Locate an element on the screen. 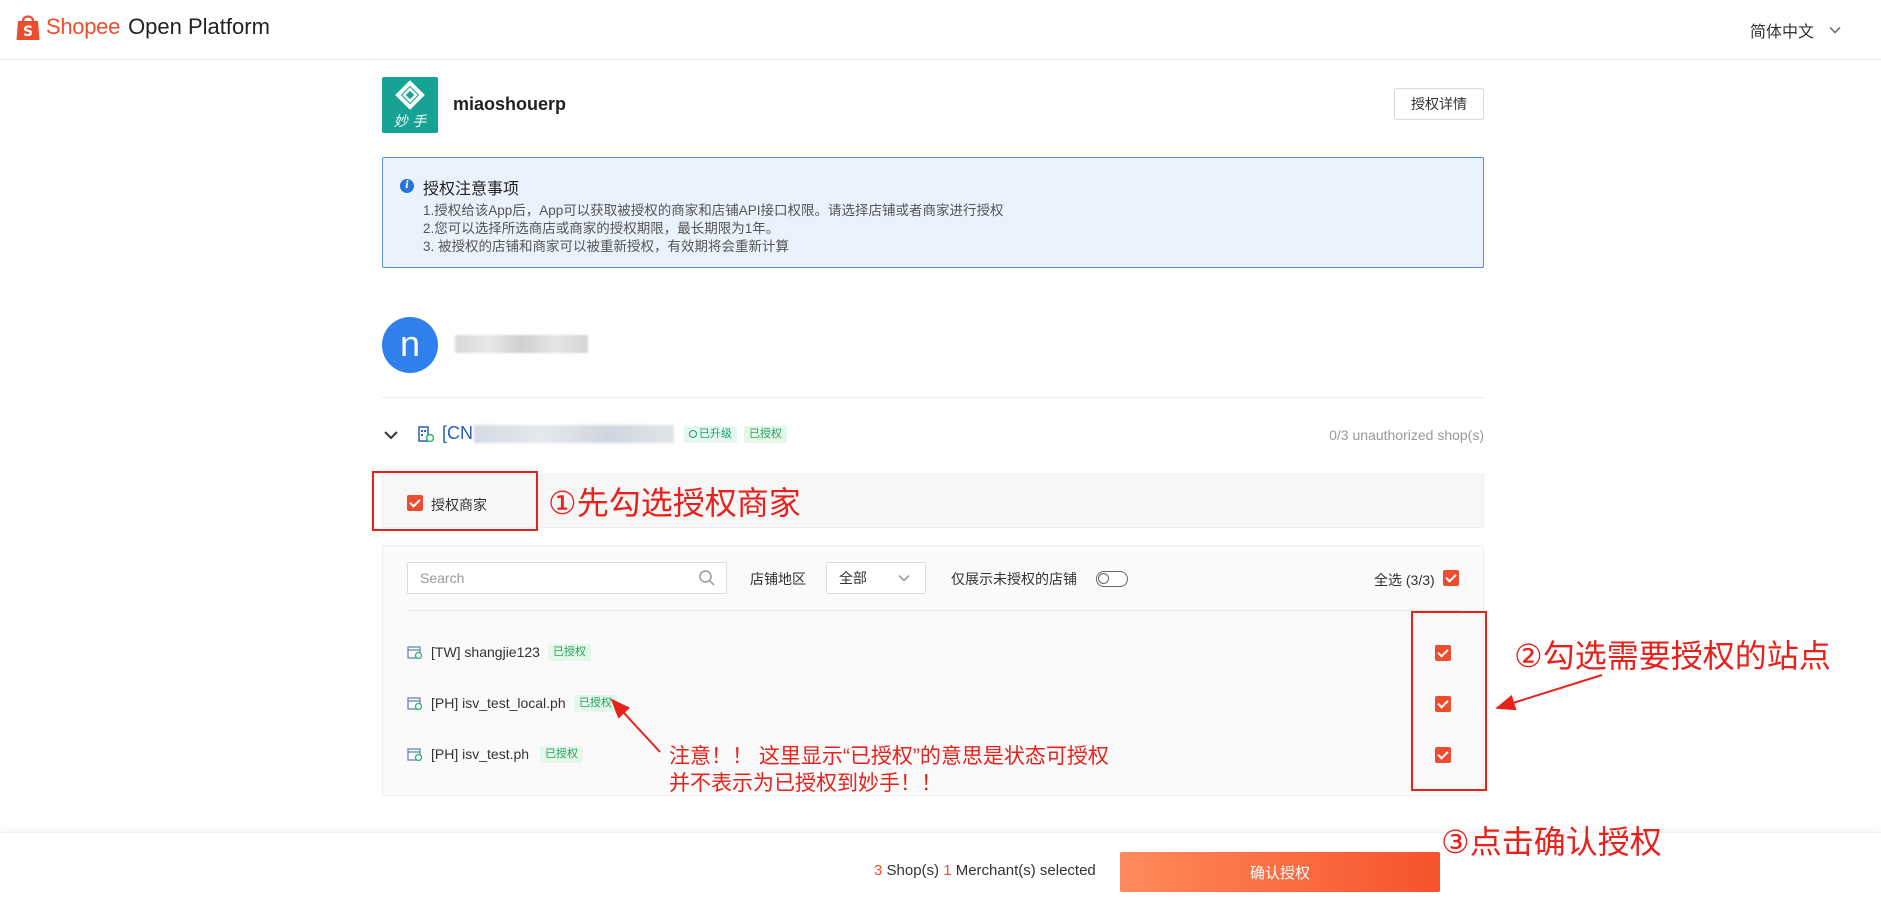 This screenshot has width=1881, height=901. arrow-to-shops is located at coordinates (1549, 692).